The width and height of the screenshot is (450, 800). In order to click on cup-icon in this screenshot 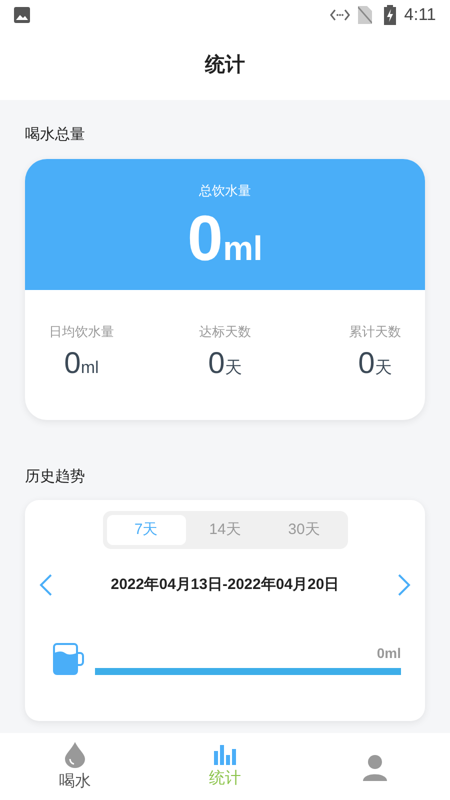, I will do `click(69, 659)`.